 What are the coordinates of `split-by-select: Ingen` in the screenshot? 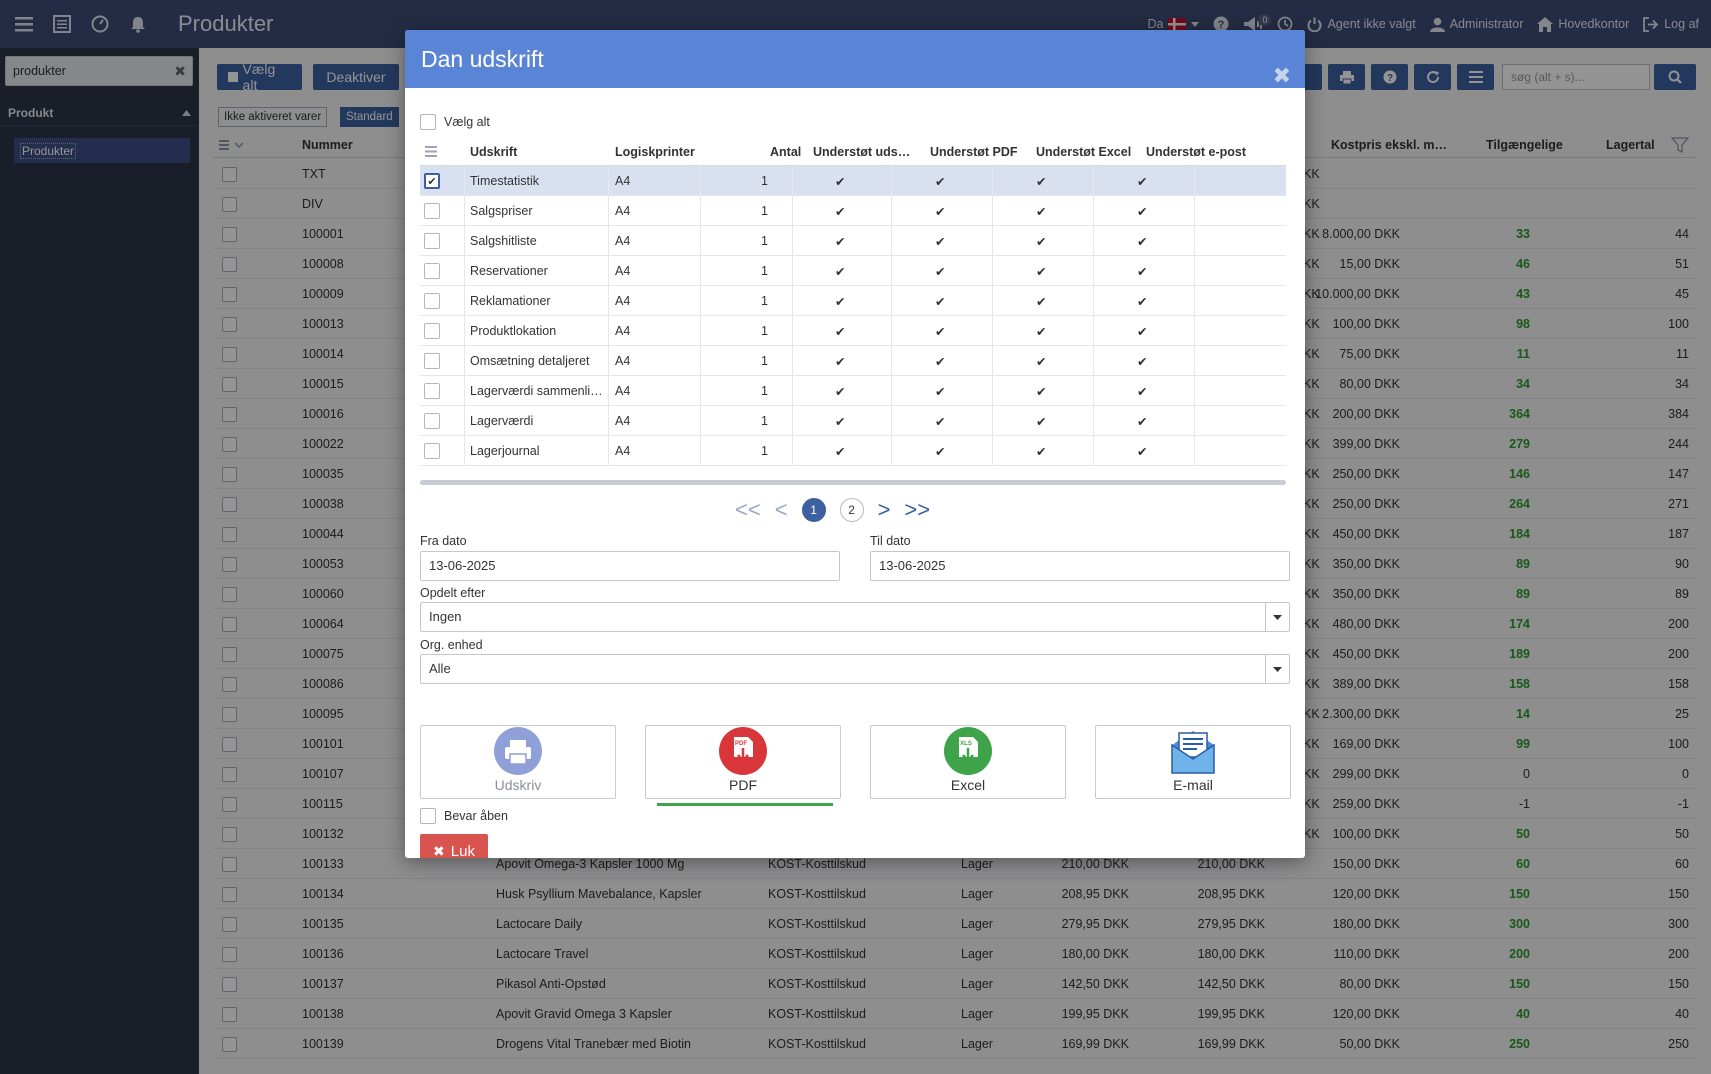 It's located at (855, 617).